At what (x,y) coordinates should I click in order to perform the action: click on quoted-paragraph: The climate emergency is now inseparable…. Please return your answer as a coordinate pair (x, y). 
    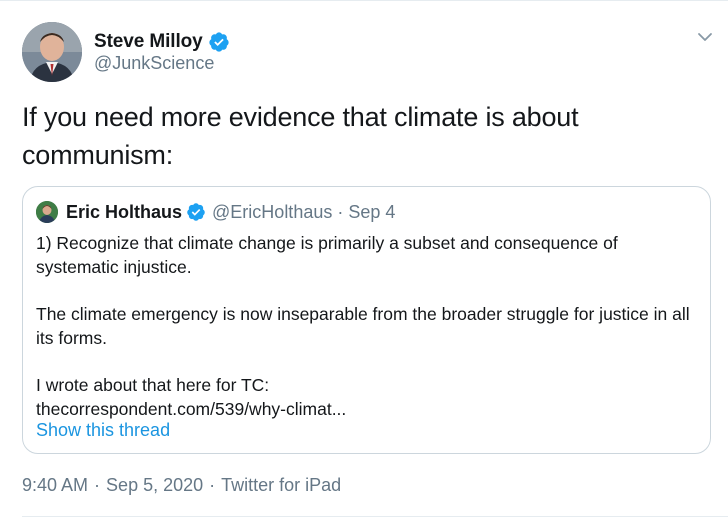
    Looking at the image, I should click on (363, 326).